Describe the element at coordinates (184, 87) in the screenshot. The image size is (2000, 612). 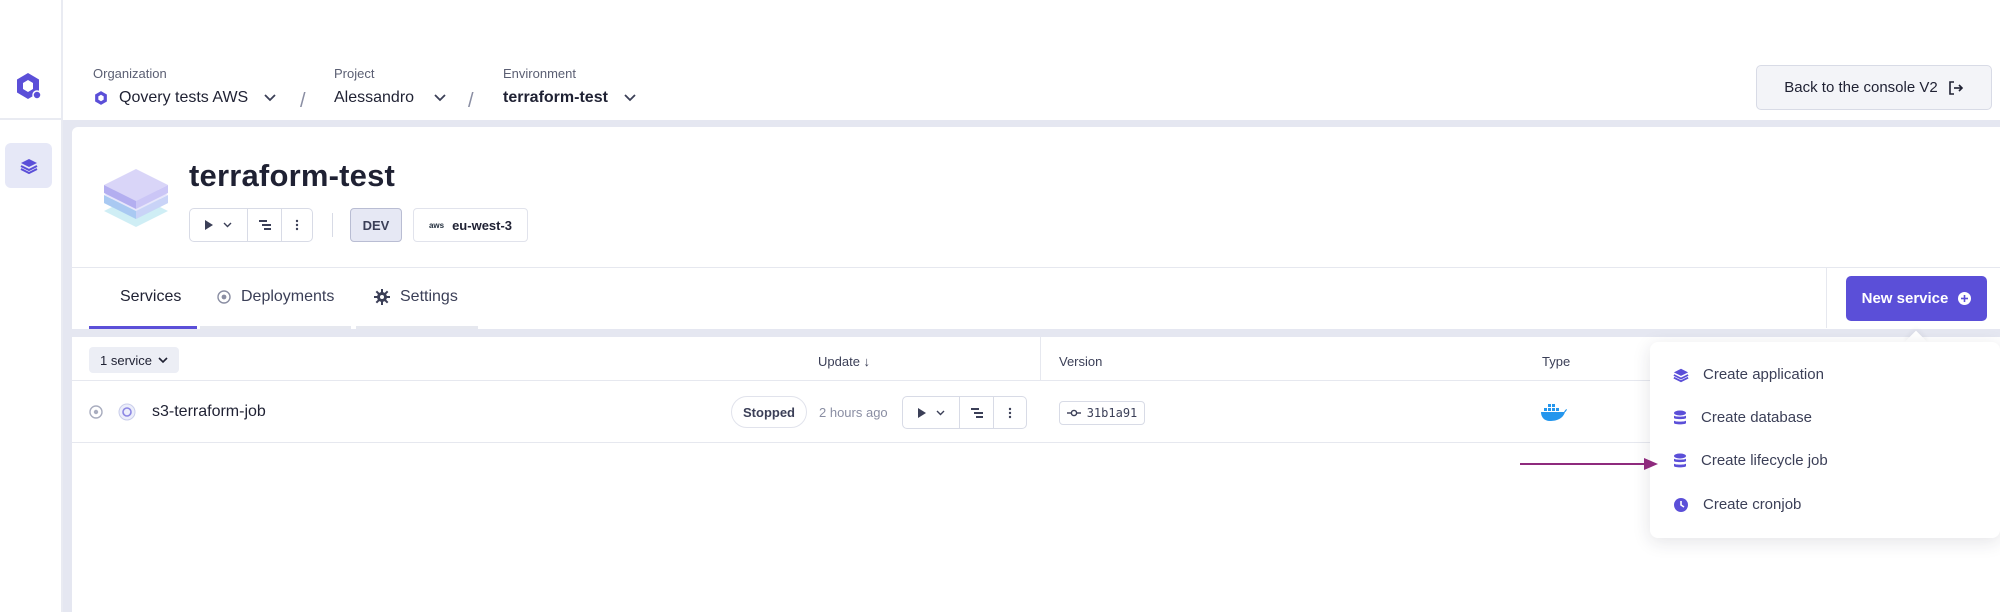
I see `breadcrumb-organization: Organization Qovery tests AWS` at that location.